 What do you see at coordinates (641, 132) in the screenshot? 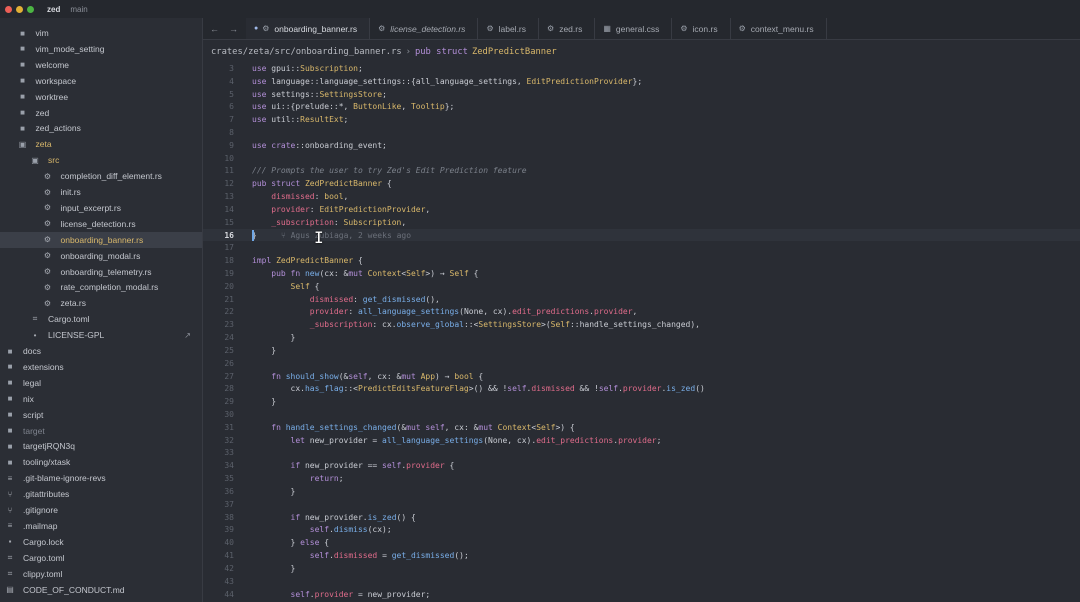
I see `code-line: 8` at bounding box center [641, 132].